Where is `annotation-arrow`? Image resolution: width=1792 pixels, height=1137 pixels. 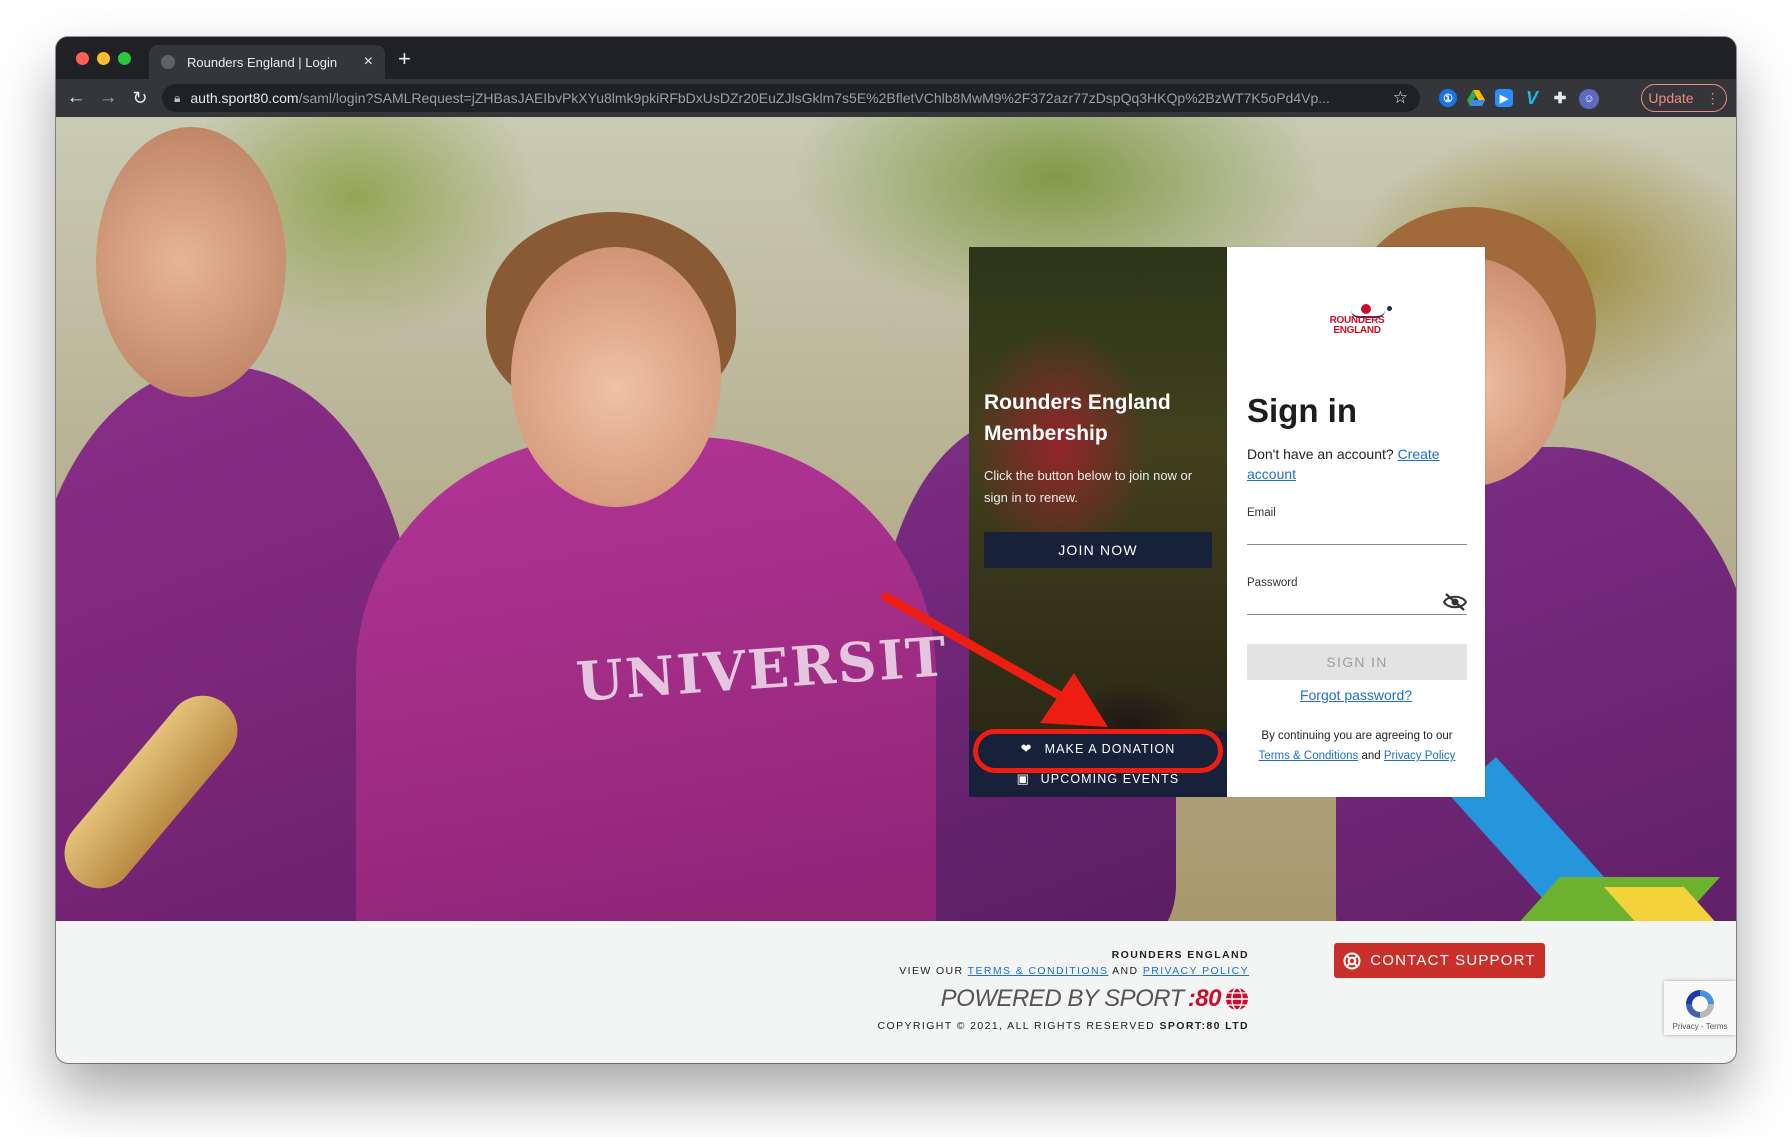
annotation-arrow is located at coordinates (994, 659).